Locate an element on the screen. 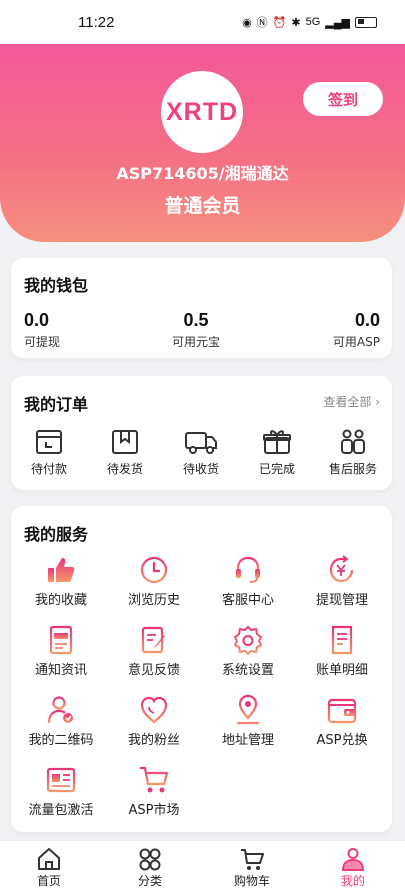  service-asp-exchange: ASP兑换 is located at coordinates (342, 721).